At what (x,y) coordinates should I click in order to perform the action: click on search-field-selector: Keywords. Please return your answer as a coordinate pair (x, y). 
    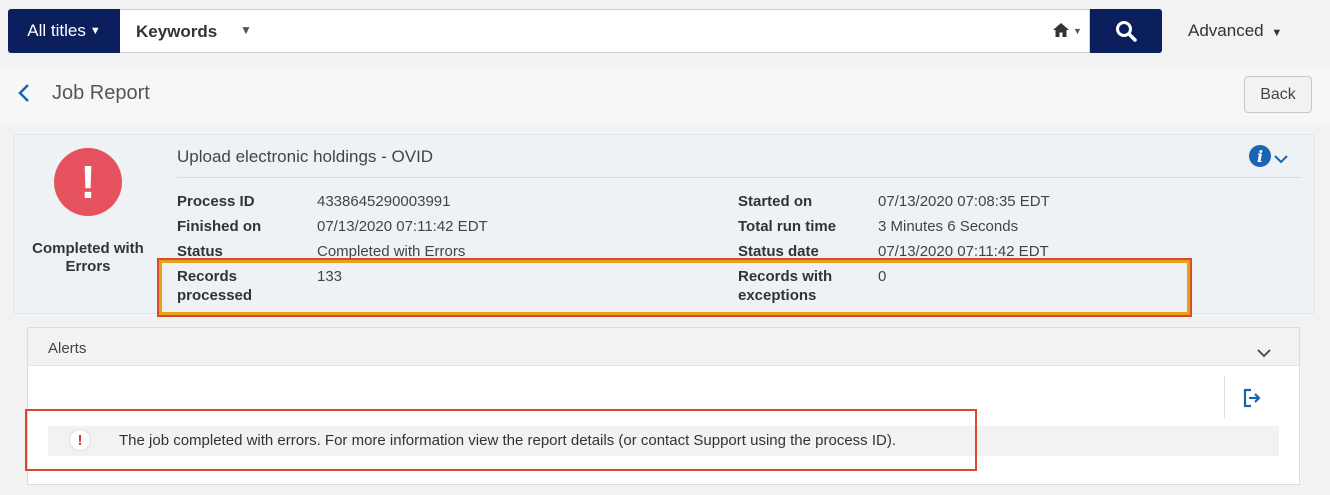
    Looking at the image, I should click on (176, 32).